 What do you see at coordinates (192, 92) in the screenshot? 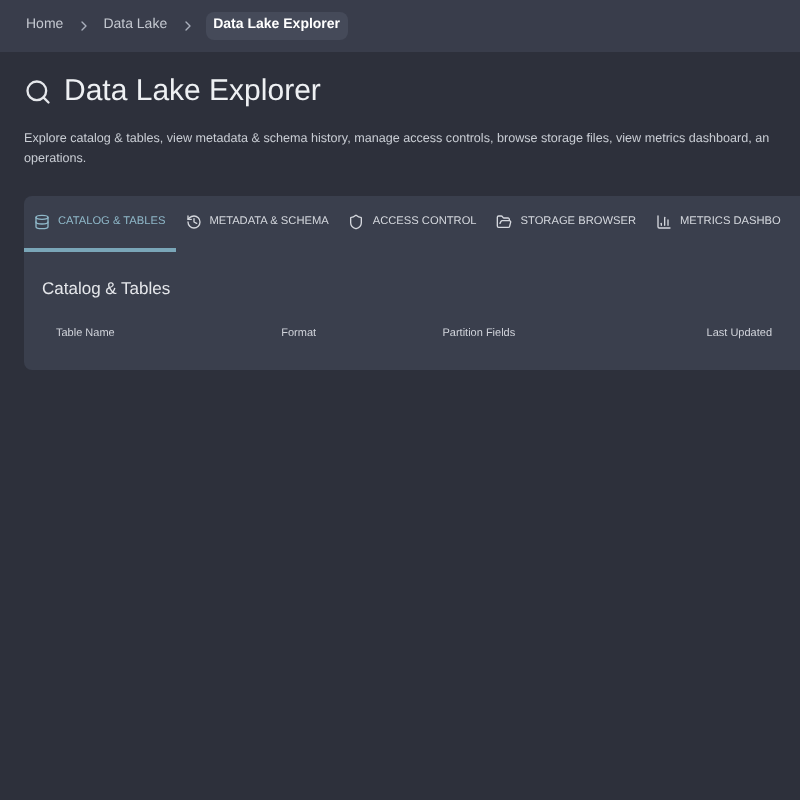
I see `page-title: Data Lake Explorer` at bounding box center [192, 92].